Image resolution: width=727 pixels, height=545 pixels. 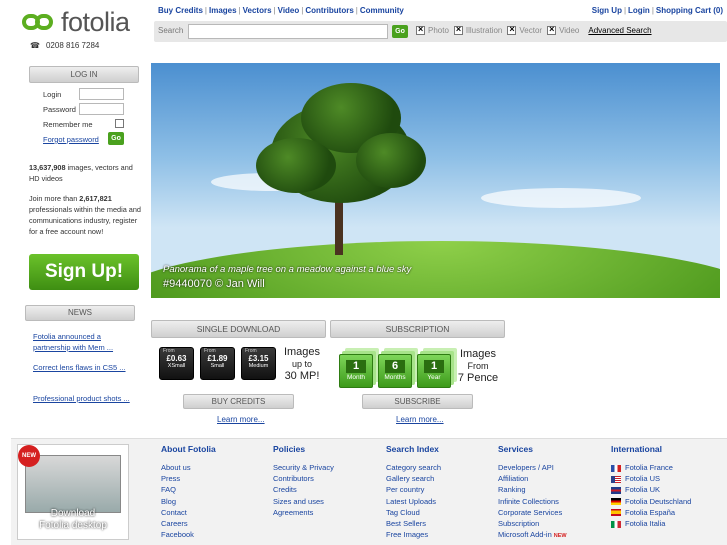 What do you see at coordinates (303, 489) in the screenshot?
I see `footer-link: Credits` at bounding box center [303, 489].